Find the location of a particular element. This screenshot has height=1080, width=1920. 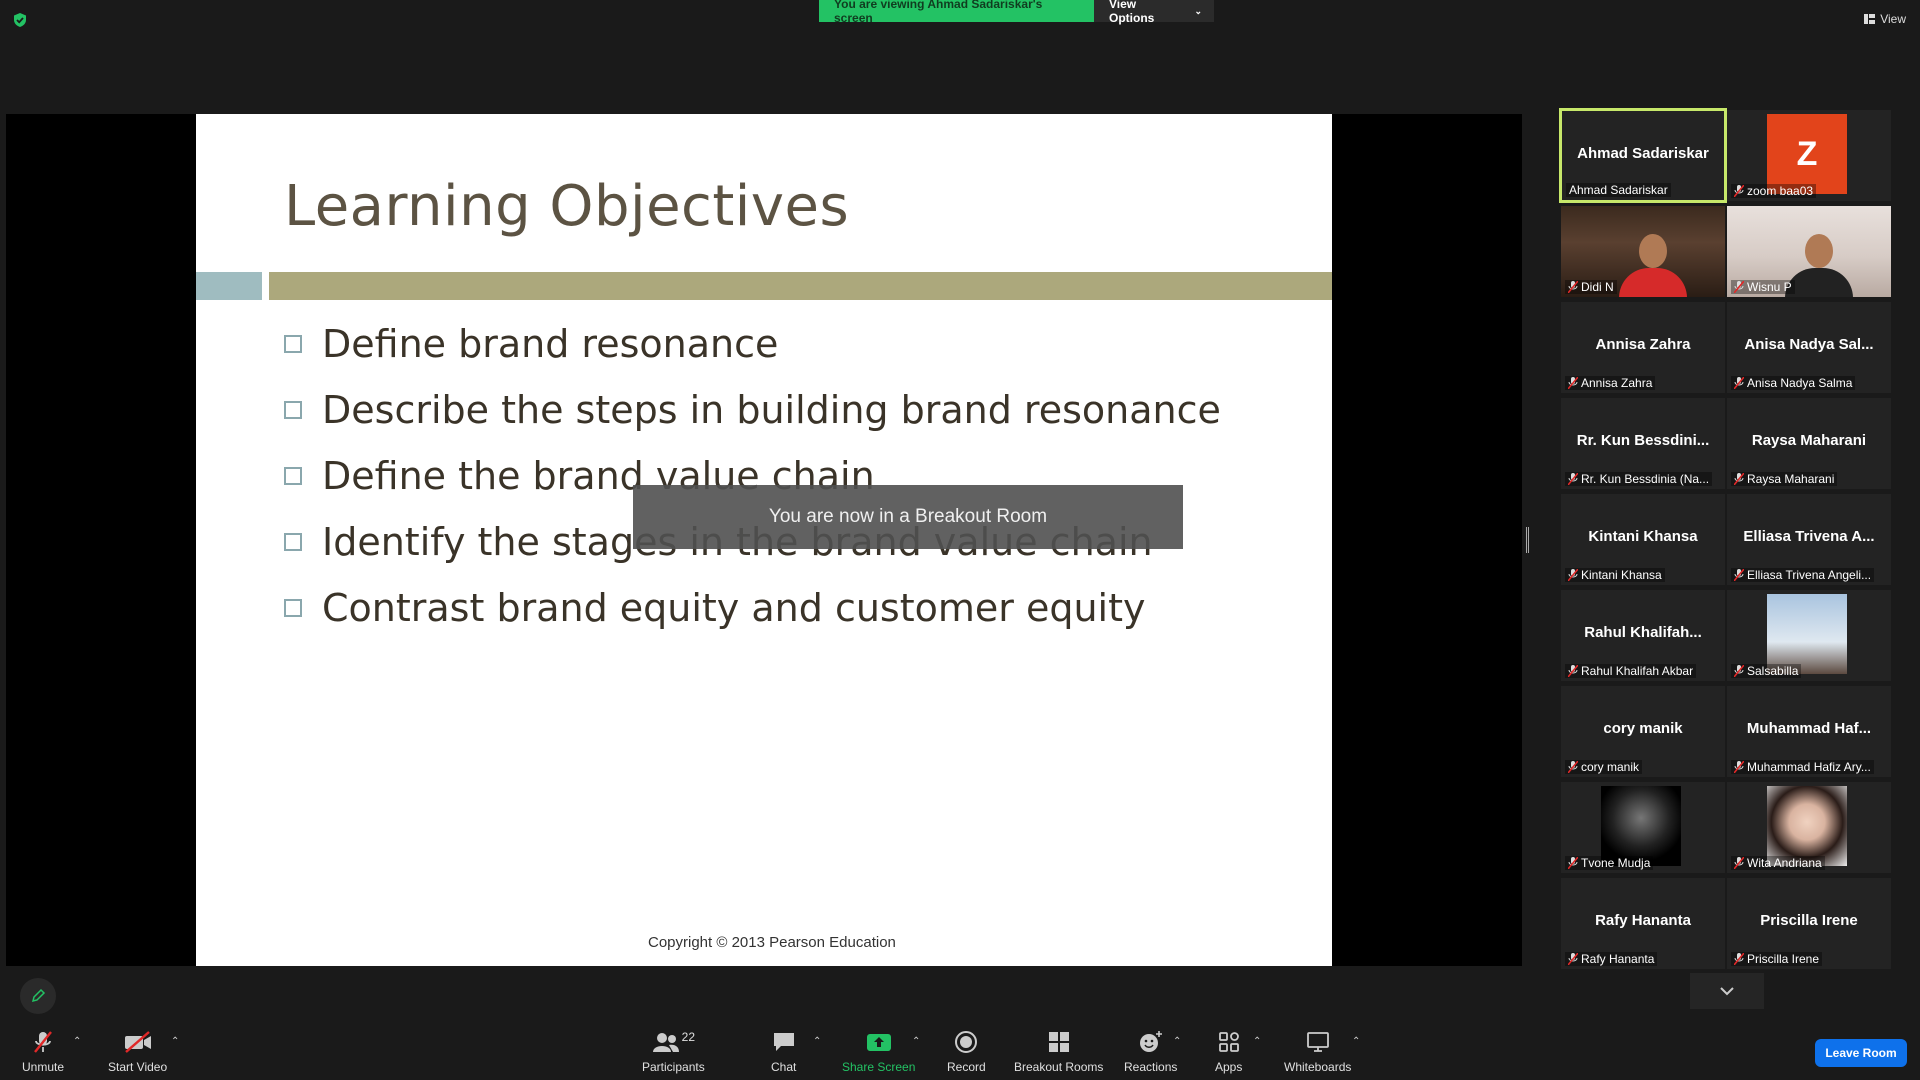

participants-icon is located at coordinates (665, 1042).